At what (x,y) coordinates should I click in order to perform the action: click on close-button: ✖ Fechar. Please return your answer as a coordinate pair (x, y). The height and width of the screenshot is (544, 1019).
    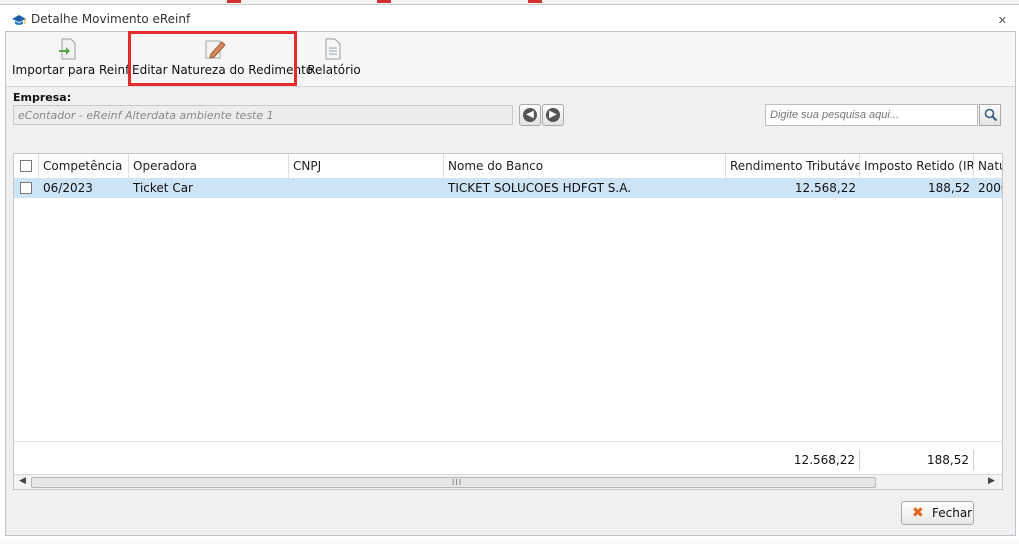
    Looking at the image, I should click on (937, 513).